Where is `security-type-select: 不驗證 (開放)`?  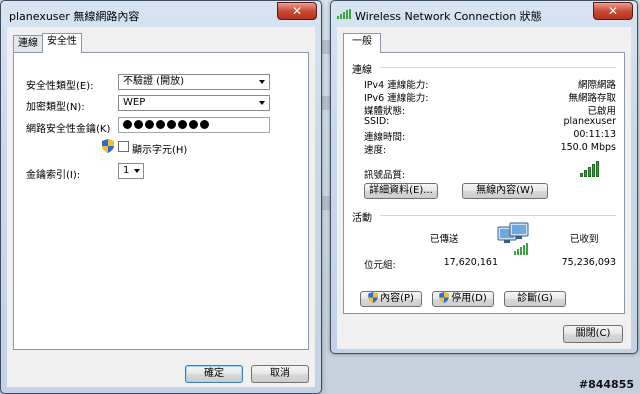 security-type-select: 不驗證 (開放) is located at coordinates (194, 82).